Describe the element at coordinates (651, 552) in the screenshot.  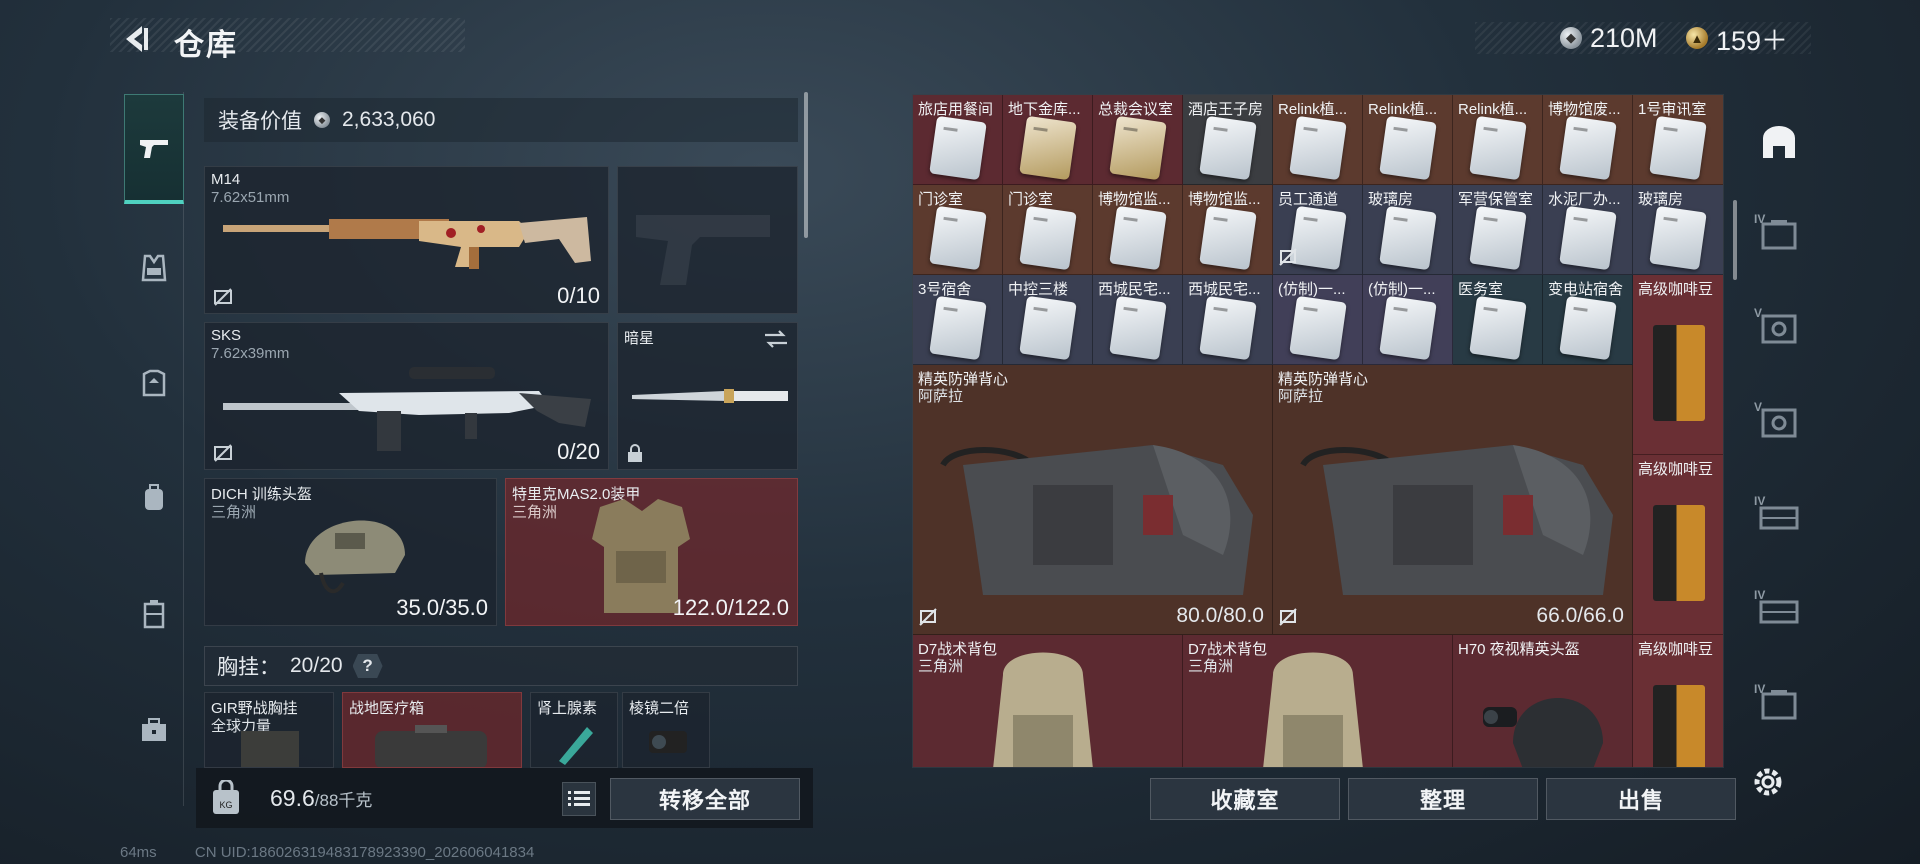
I see `armor-slot: 特里克MAS2.0装甲 三角洲 122.0/122.0` at that location.